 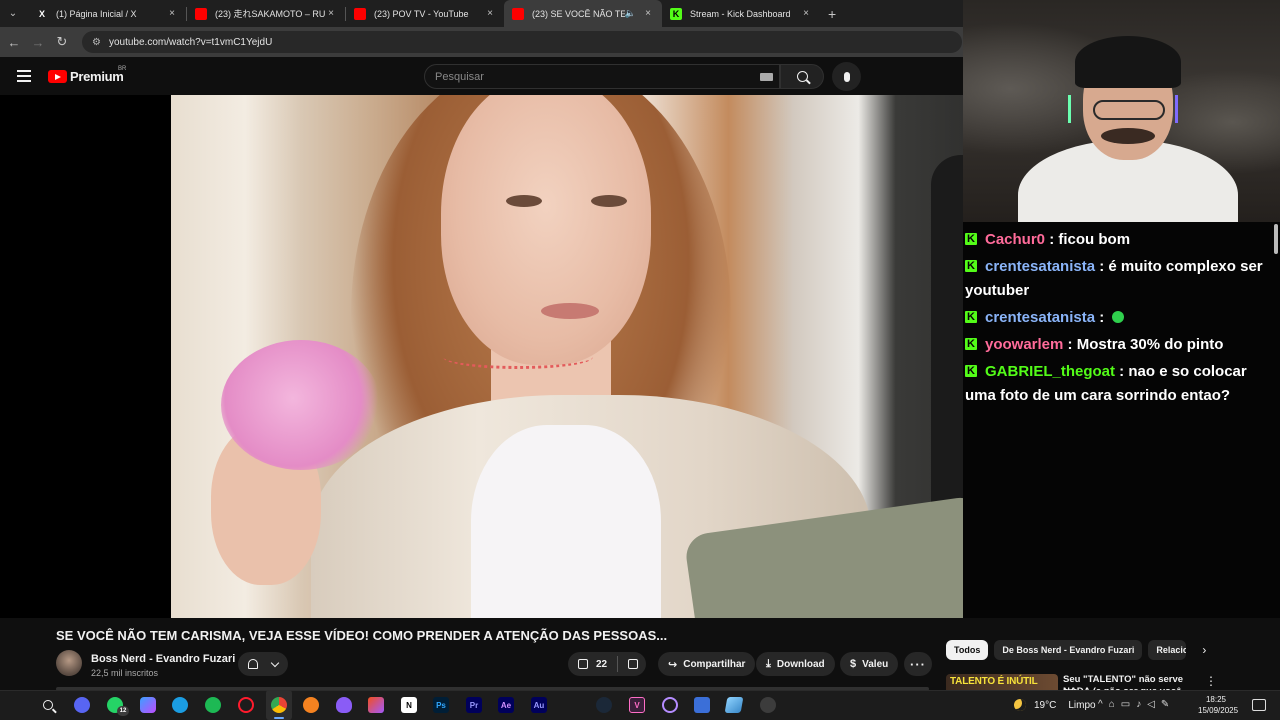 I want to click on pen-icon: ✎, so click(x=1168, y=704).